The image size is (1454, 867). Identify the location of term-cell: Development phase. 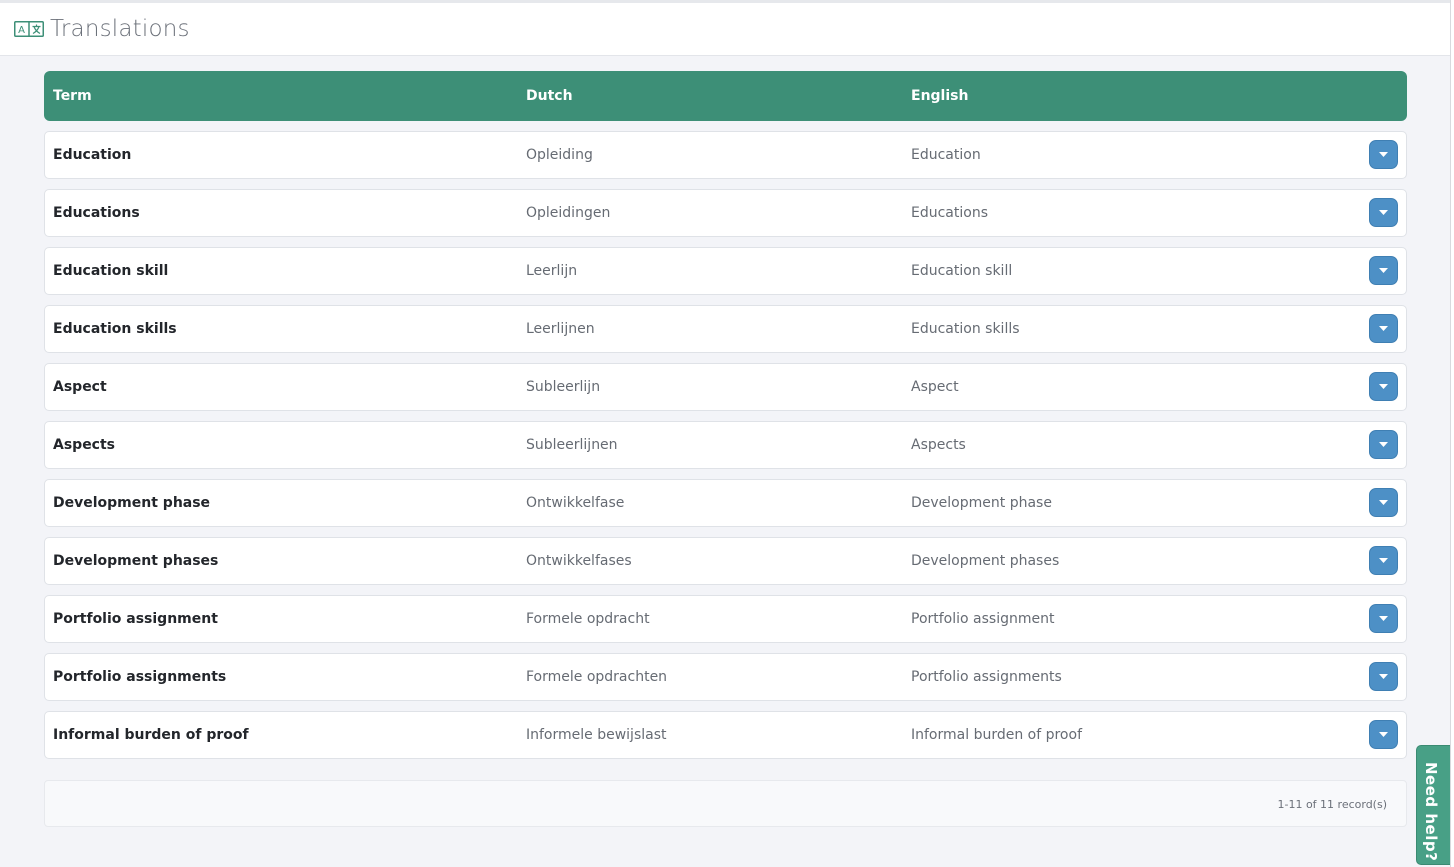
(132, 503).